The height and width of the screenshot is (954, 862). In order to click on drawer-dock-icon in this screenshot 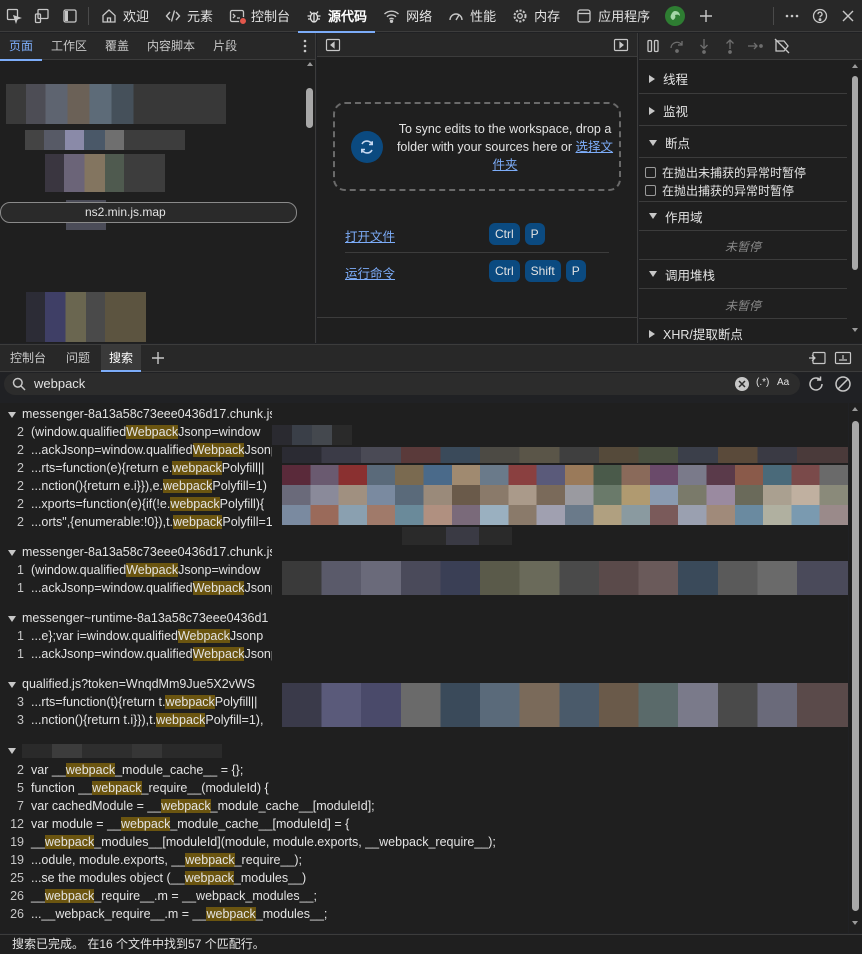, I will do `click(817, 358)`.